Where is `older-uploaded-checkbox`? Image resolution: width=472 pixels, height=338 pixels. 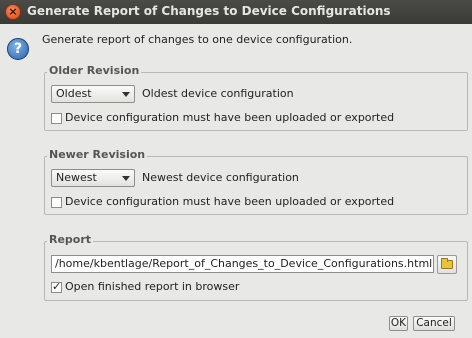
older-uploaded-checkbox is located at coordinates (56, 118).